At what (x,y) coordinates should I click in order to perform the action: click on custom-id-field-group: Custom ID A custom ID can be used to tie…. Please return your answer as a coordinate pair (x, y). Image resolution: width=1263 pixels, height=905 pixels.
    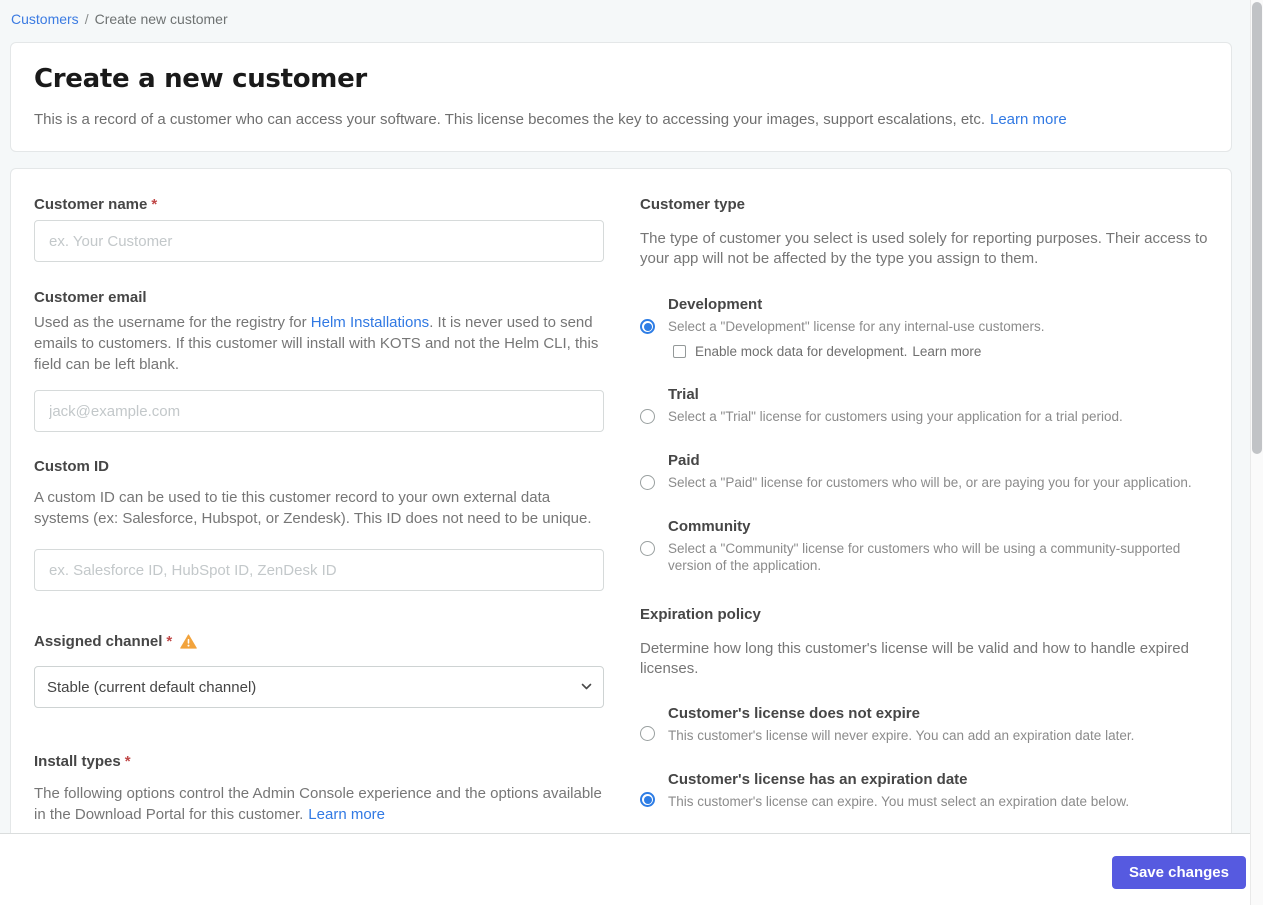
    Looking at the image, I should click on (319, 524).